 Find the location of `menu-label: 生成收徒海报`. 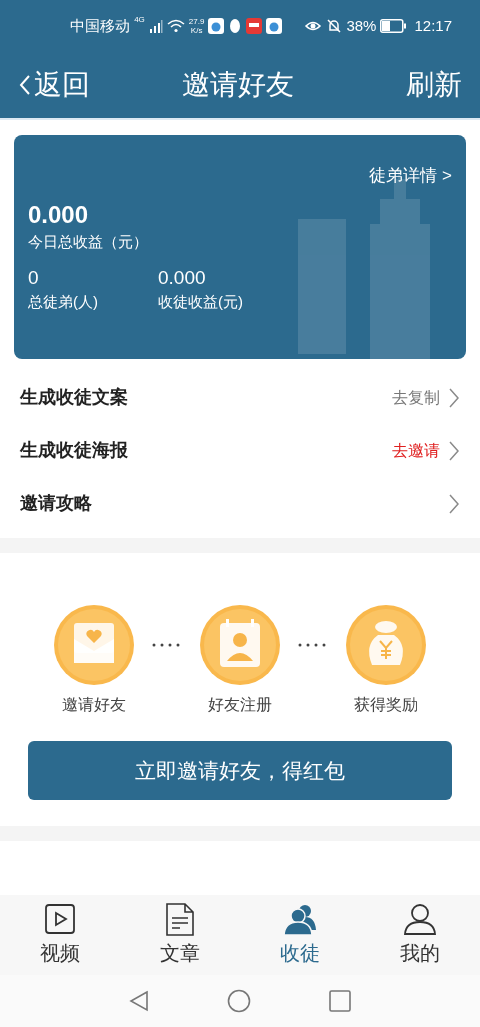

menu-label: 生成收徒海报 is located at coordinates (74, 450).